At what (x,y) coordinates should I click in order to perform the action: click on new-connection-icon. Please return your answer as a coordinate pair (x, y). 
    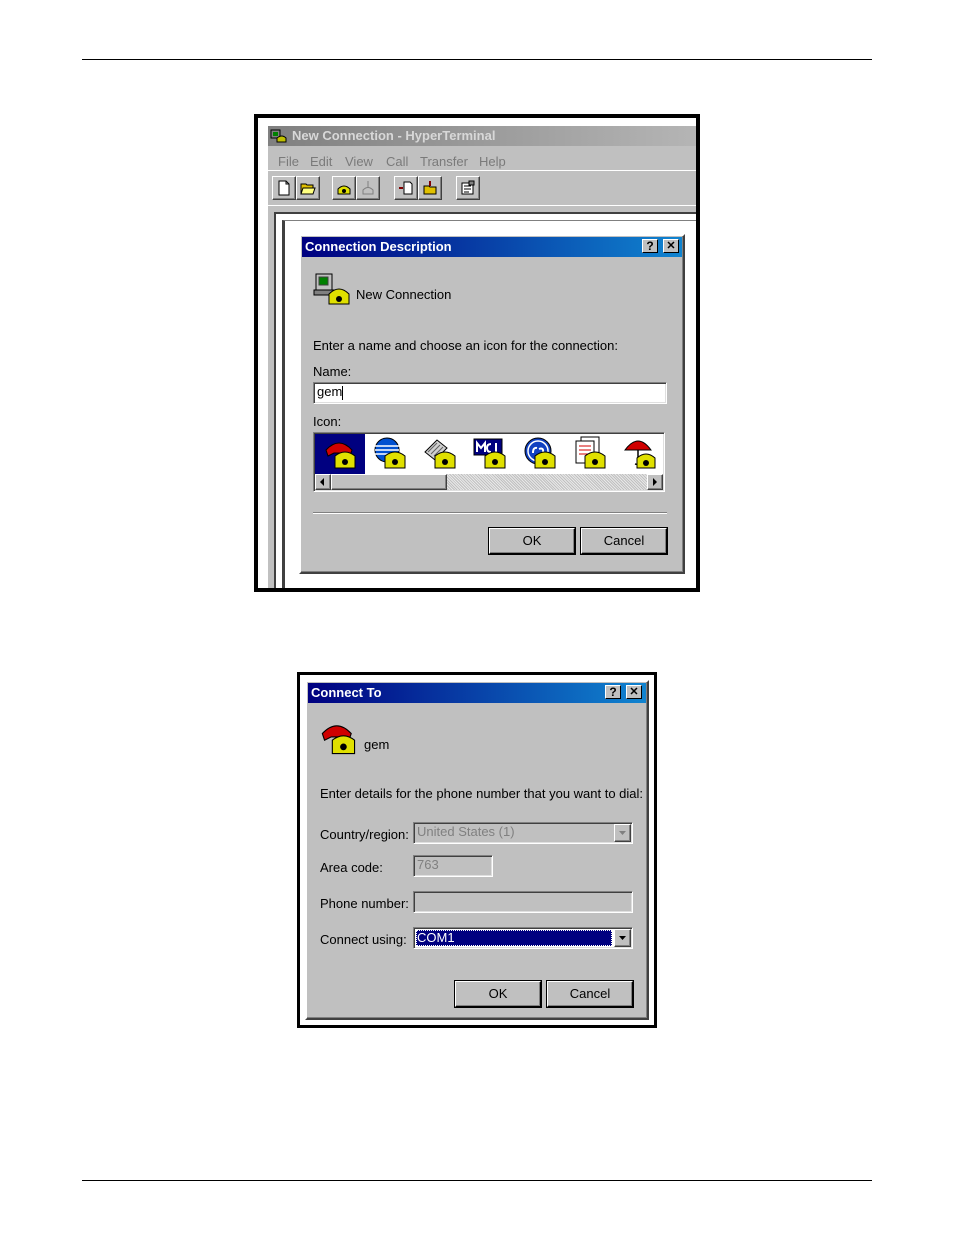
    Looking at the image, I should click on (332, 292).